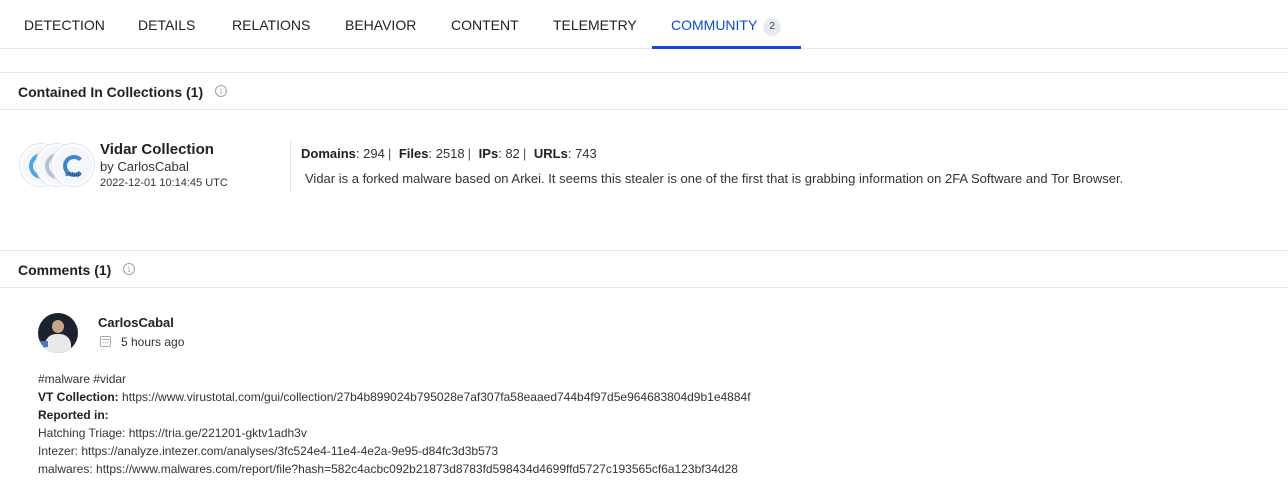 The width and height of the screenshot is (1288, 496). I want to click on stat-label: Domains, so click(328, 153).